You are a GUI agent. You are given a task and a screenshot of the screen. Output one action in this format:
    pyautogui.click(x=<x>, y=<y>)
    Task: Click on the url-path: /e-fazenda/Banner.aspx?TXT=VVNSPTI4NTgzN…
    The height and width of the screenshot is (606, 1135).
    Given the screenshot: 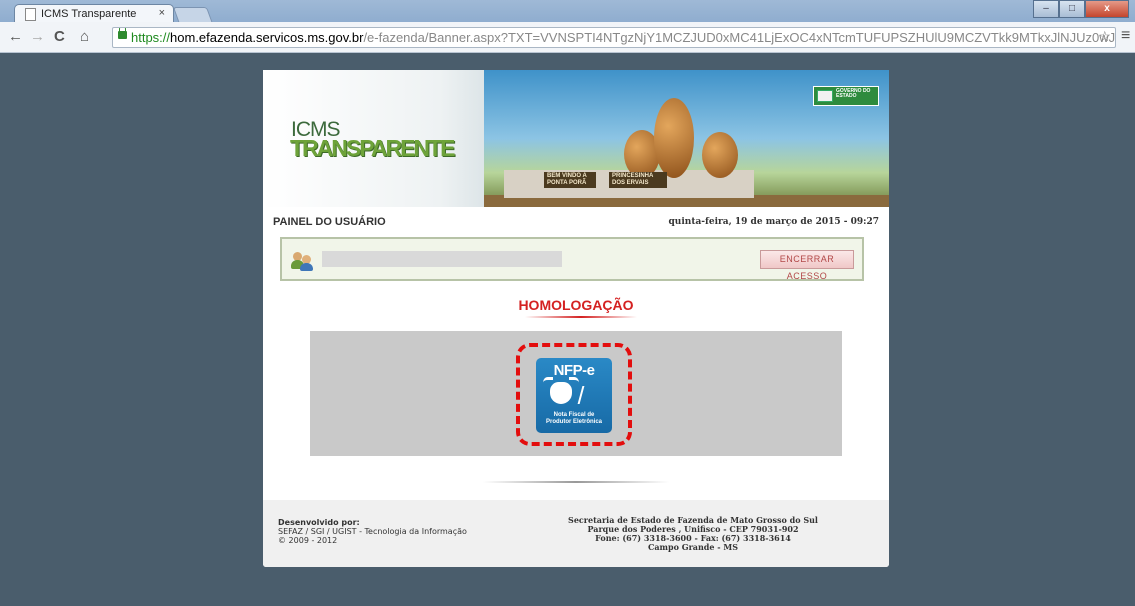 What is the action you would take?
    pyautogui.click(x=739, y=37)
    